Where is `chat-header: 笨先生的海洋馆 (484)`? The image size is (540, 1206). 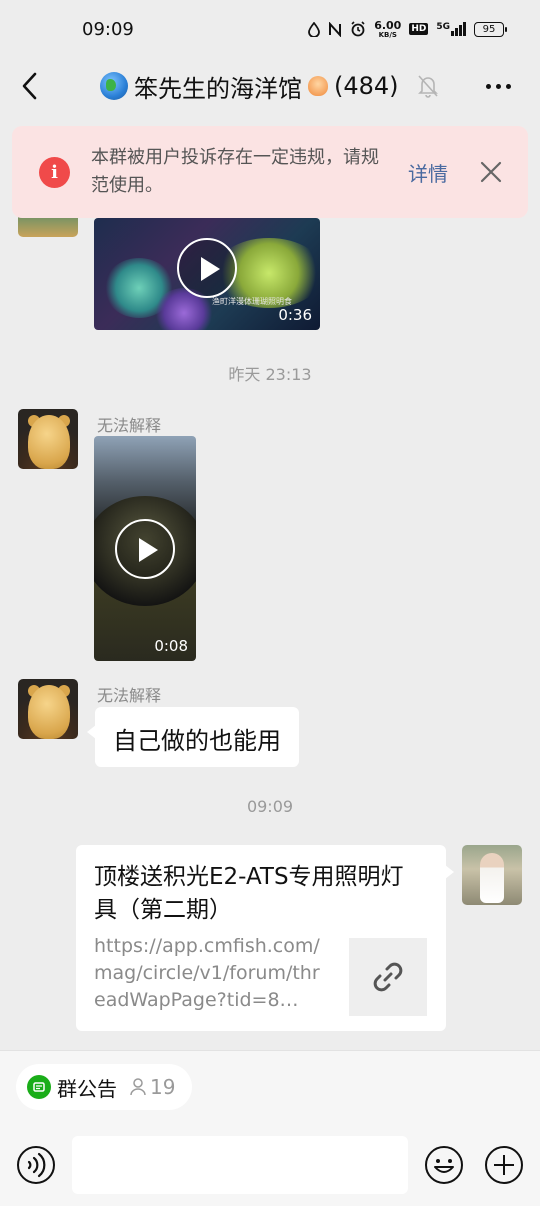
chat-header: 笨先生的海洋馆 (484) is located at coordinates (270, 86).